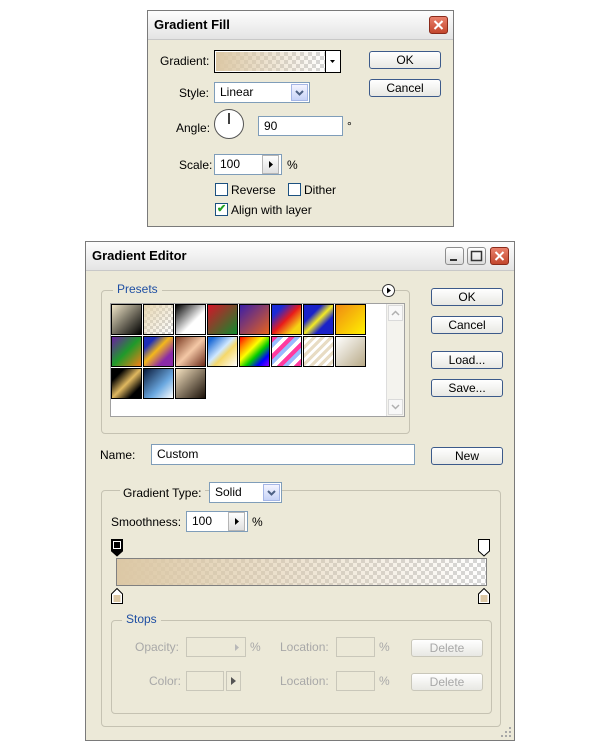 This screenshot has width=600, height=753. What do you see at coordinates (157, 647) in the screenshot?
I see `opacity-label: Opacity:` at bounding box center [157, 647].